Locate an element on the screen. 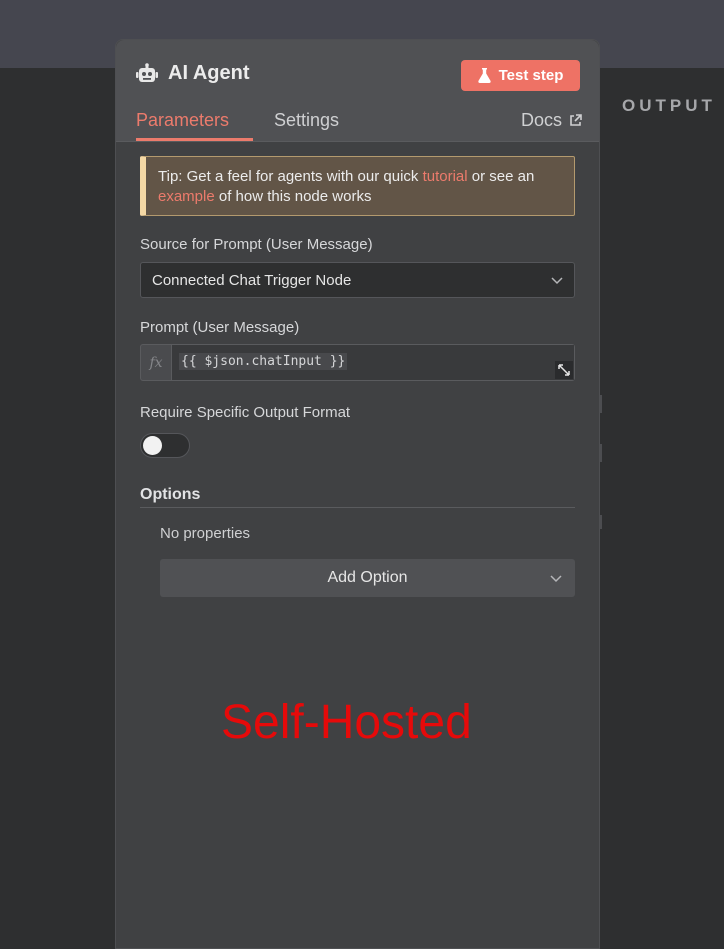 Image resolution: width=724 pixels, height=949 pixels. flask-icon is located at coordinates (484, 75).